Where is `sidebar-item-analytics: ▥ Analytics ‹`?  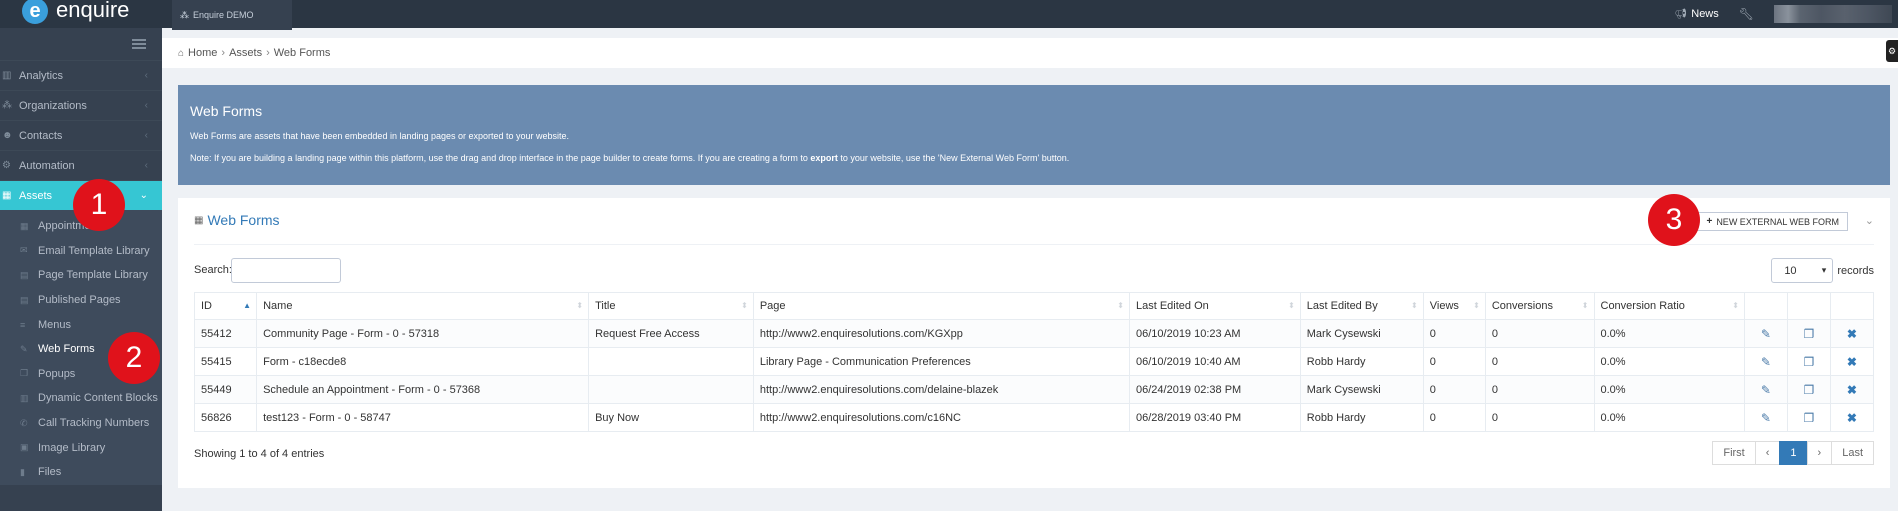
sidebar-item-analytics: ▥ Analytics ‹ is located at coordinates (81, 75).